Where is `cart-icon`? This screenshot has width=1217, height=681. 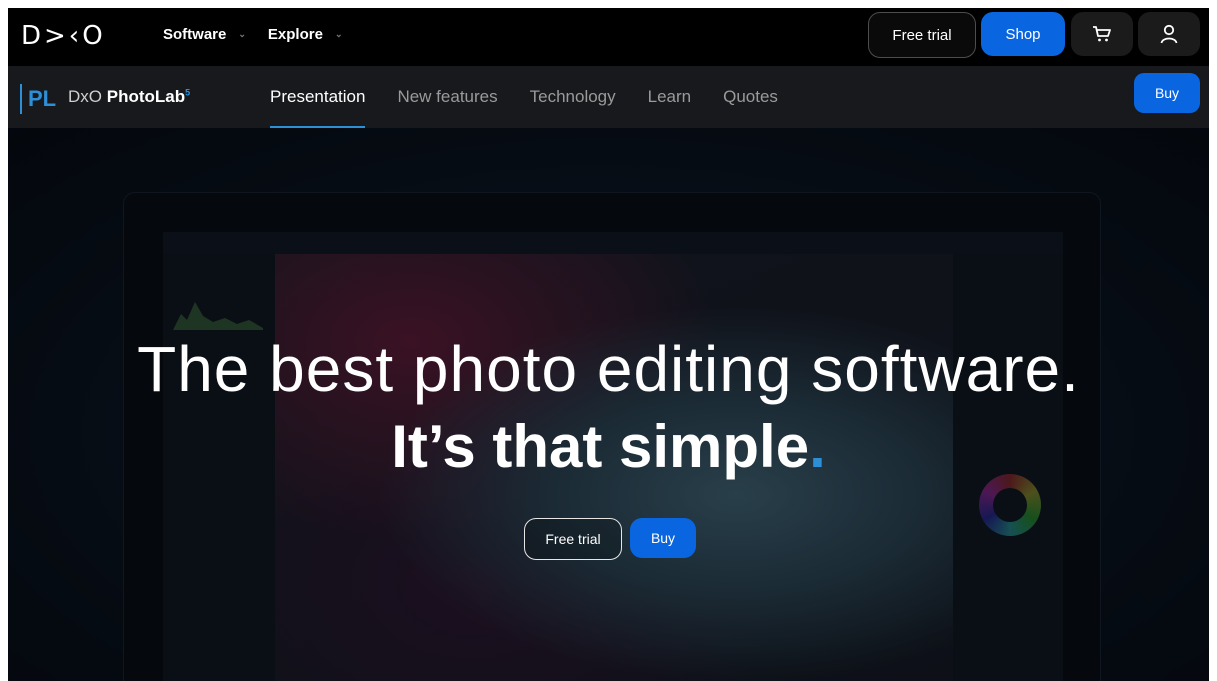 cart-icon is located at coordinates (1102, 34).